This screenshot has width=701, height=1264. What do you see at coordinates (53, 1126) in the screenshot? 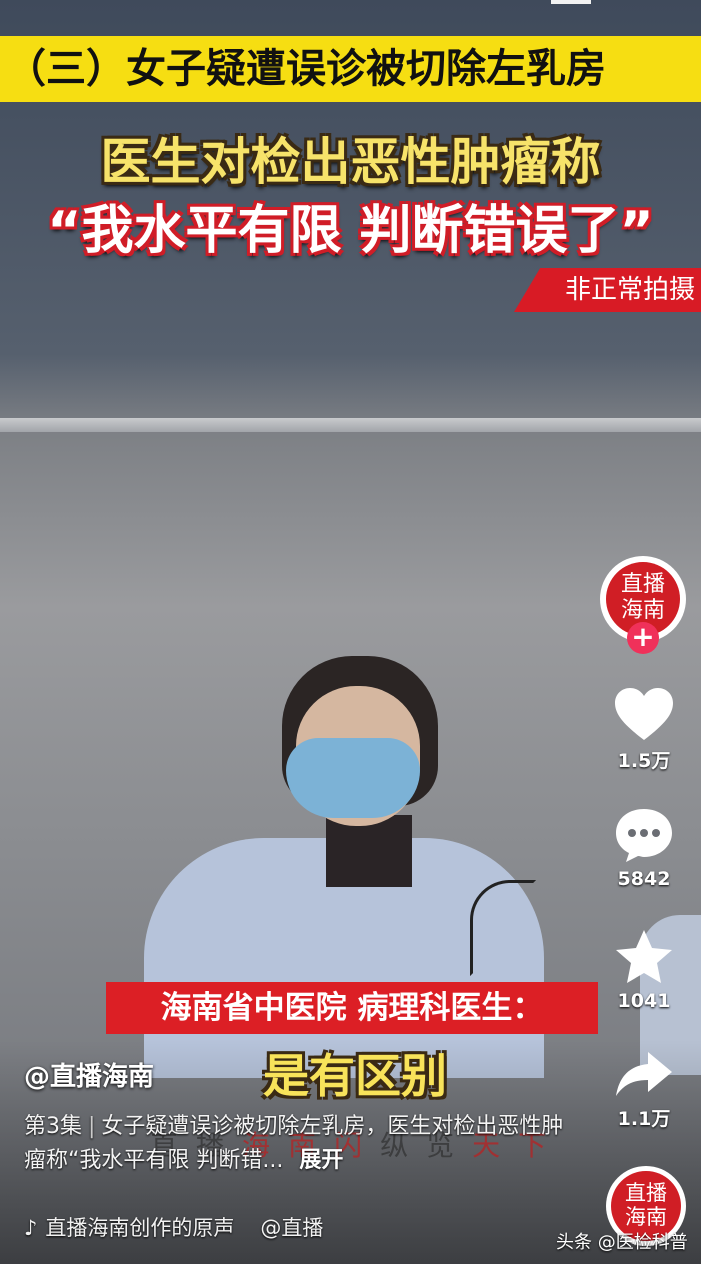
I see `episode-label: 第3集` at bounding box center [53, 1126].